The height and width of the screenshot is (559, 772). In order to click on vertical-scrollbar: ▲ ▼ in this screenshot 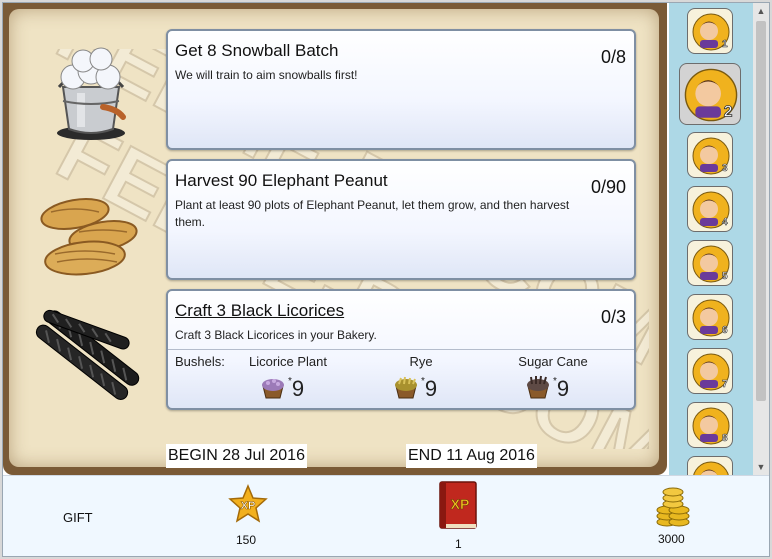, I will do `click(761, 239)`.